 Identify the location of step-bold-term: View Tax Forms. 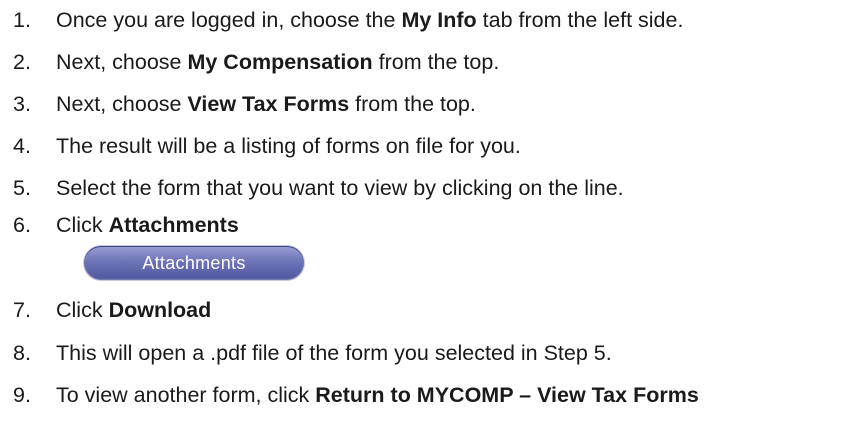
(268, 104).